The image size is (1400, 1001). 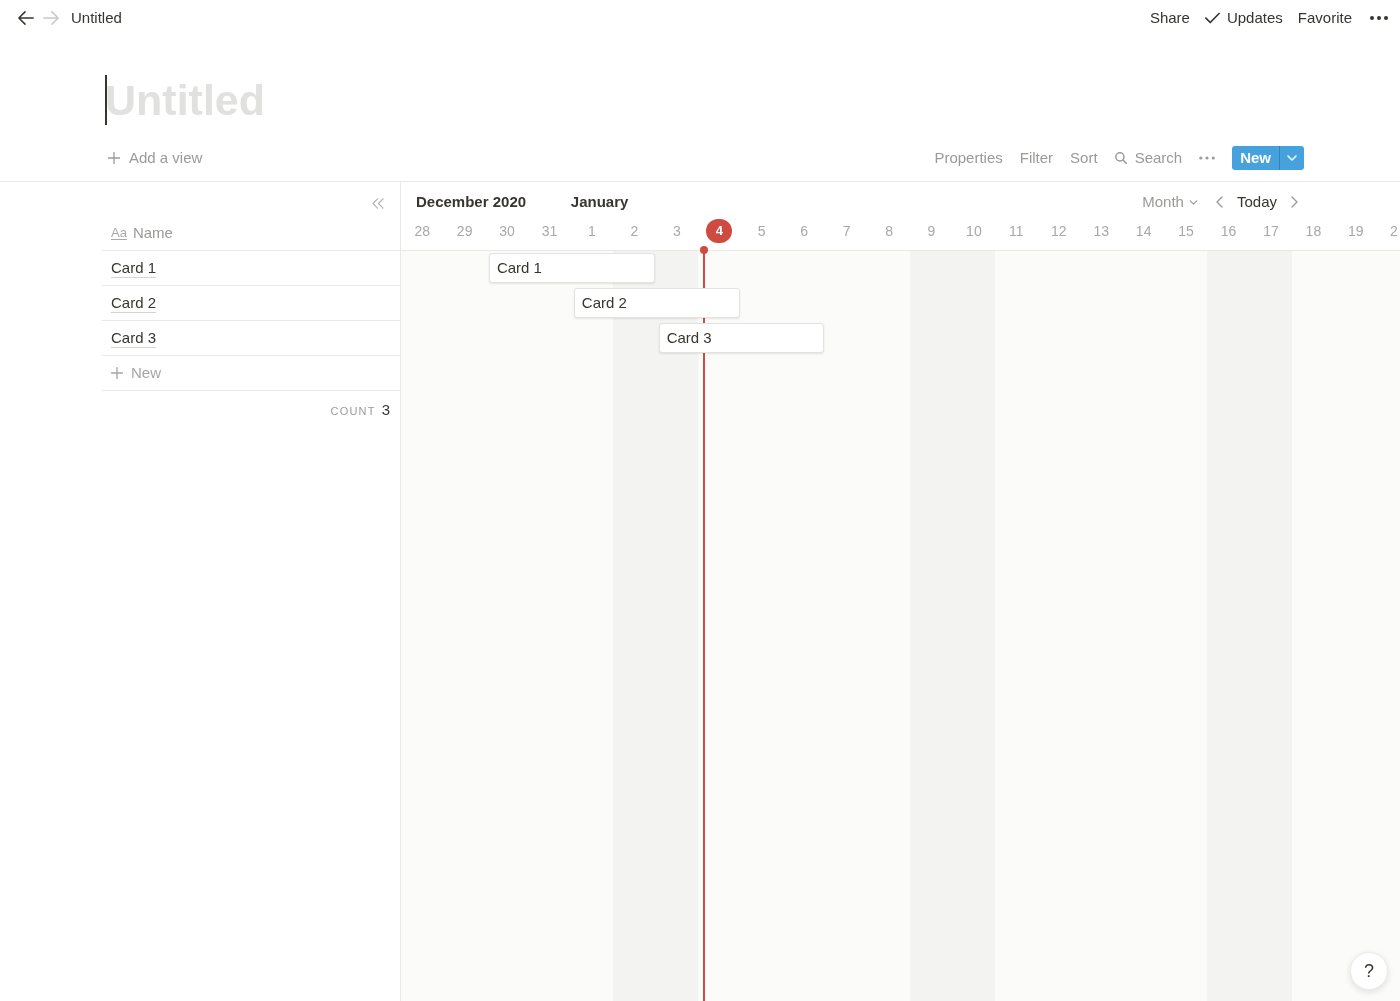 What do you see at coordinates (592, 231) in the screenshot?
I see `day-number: 1` at bounding box center [592, 231].